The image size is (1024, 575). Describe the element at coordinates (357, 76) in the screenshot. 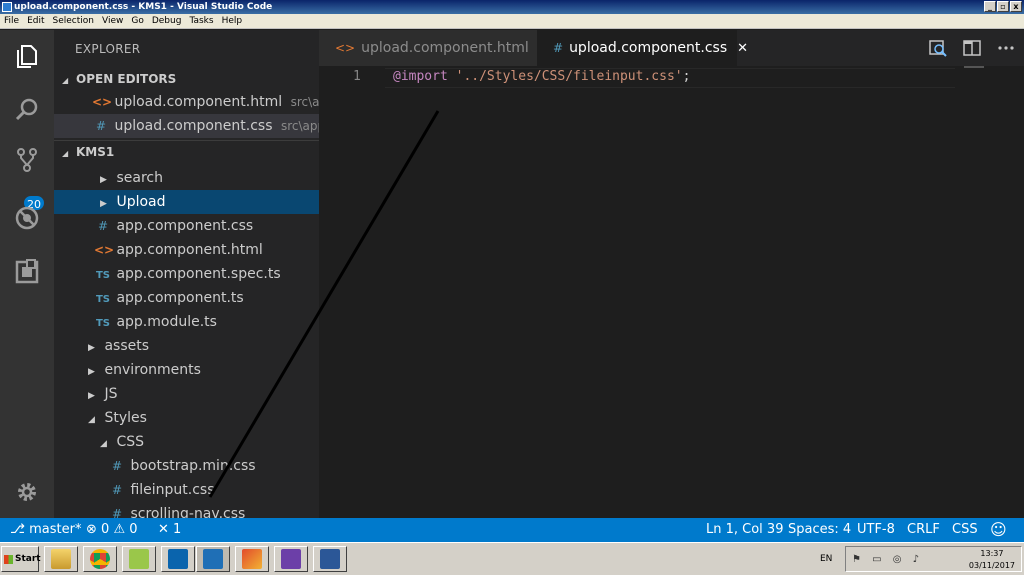

I see `line-number: 1` at that location.